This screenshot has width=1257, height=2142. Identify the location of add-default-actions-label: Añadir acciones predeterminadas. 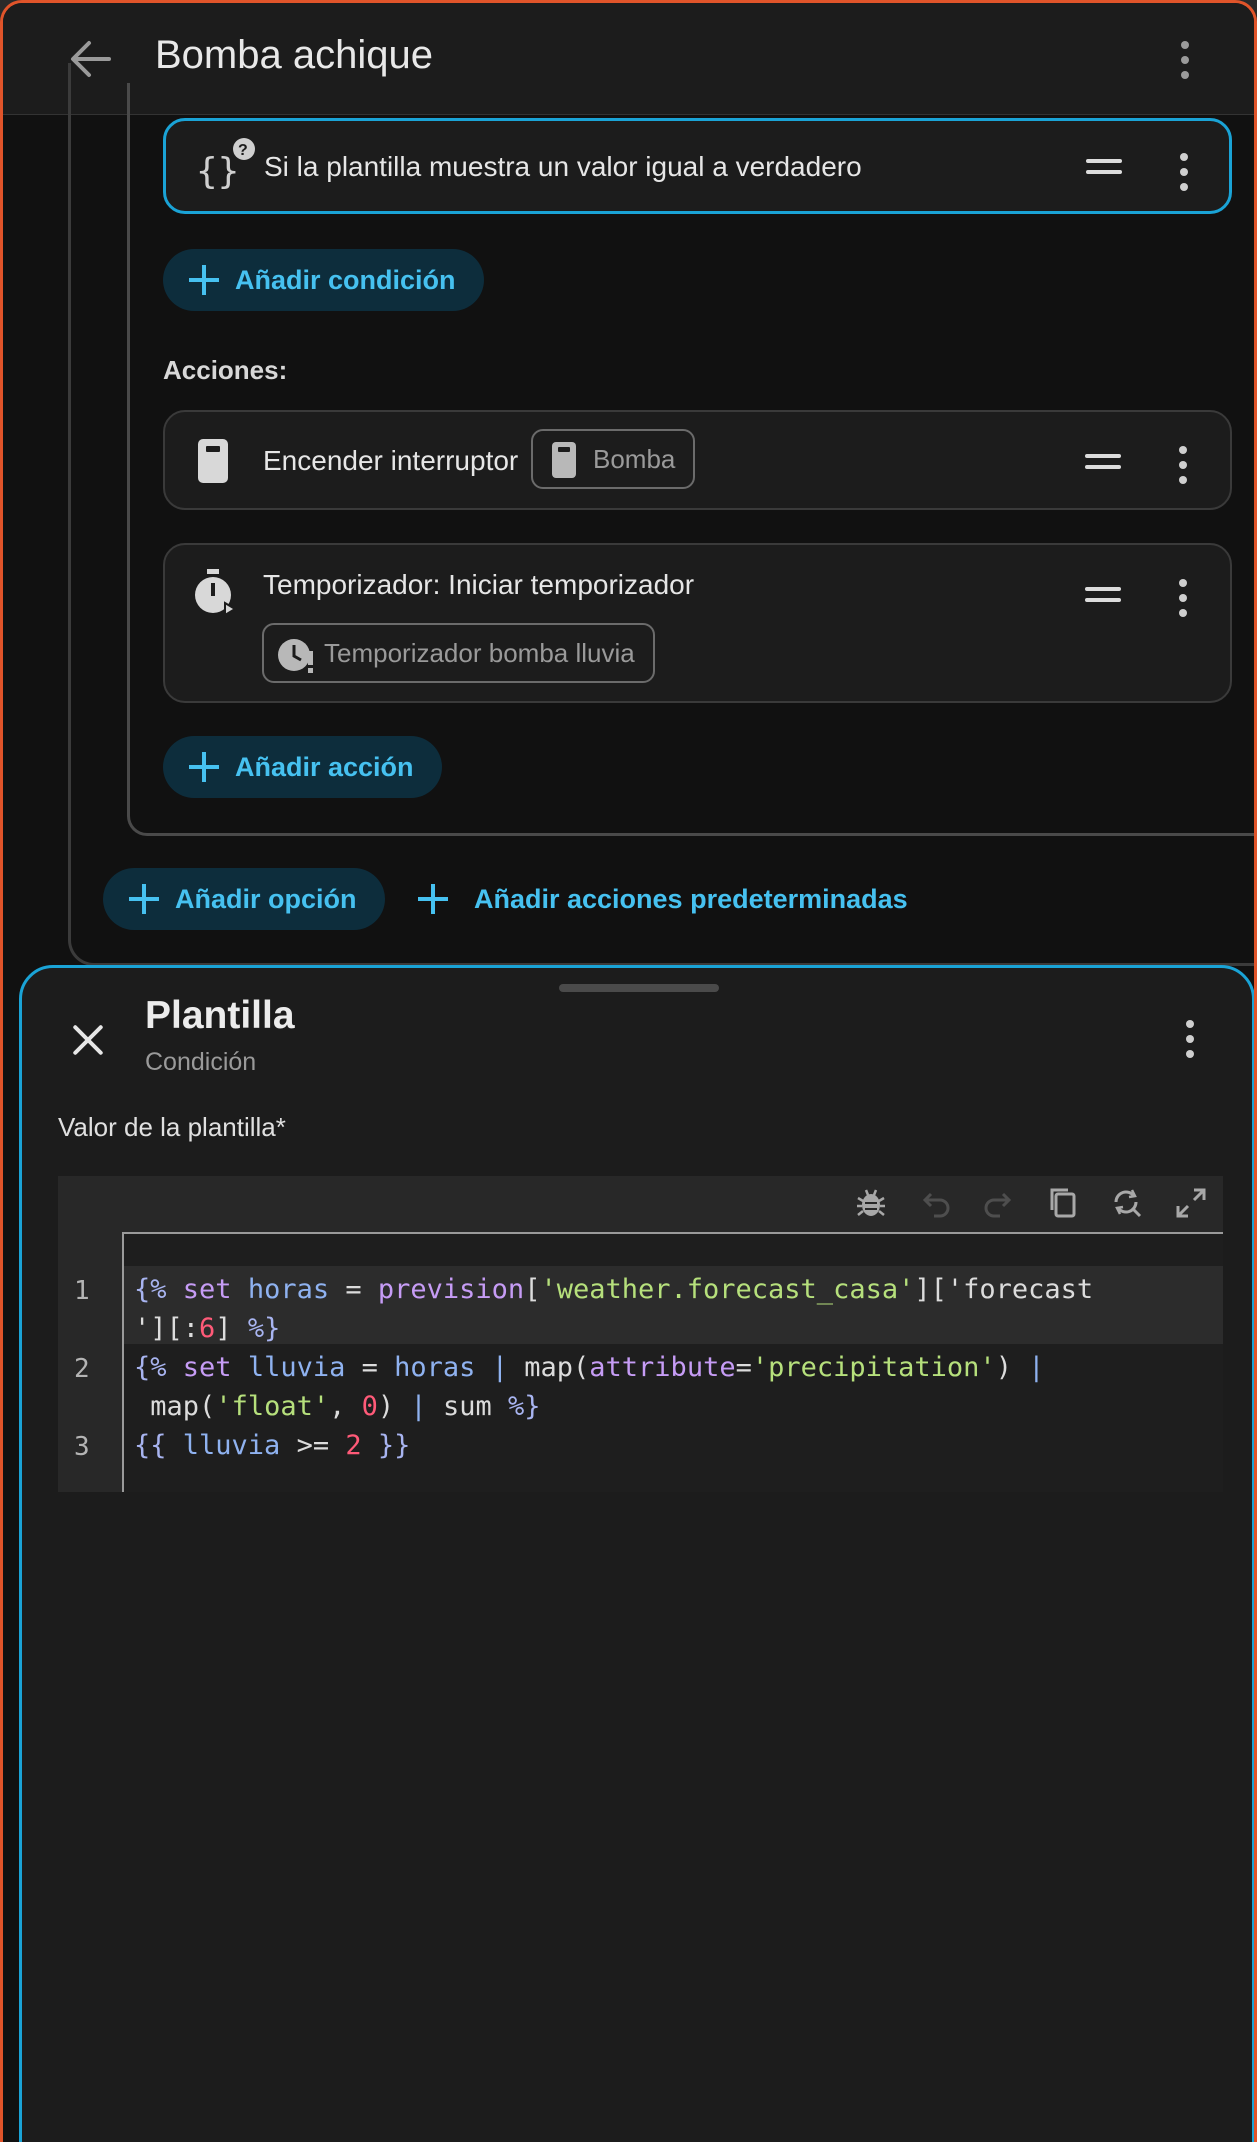
(691, 898).